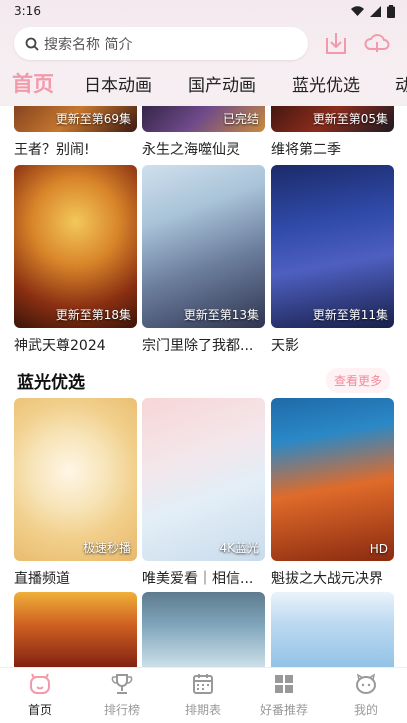 The width and height of the screenshot is (407, 723). Describe the element at coordinates (203, 479) in the screenshot. I see `anime-cover: 4K蓝光` at that location.